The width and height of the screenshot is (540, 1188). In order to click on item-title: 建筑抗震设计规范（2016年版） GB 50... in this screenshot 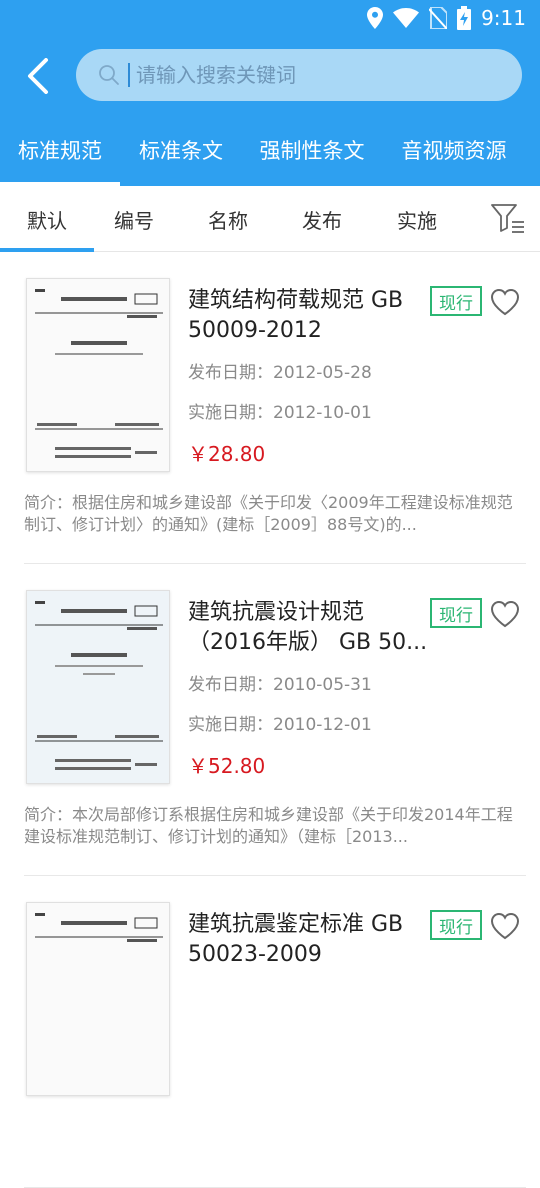, I will do `click(308, 627)`.